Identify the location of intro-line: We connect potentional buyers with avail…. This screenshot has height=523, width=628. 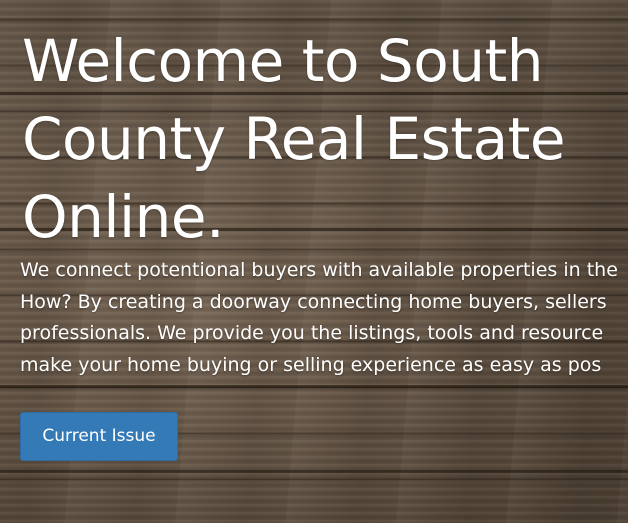
(319, 270).